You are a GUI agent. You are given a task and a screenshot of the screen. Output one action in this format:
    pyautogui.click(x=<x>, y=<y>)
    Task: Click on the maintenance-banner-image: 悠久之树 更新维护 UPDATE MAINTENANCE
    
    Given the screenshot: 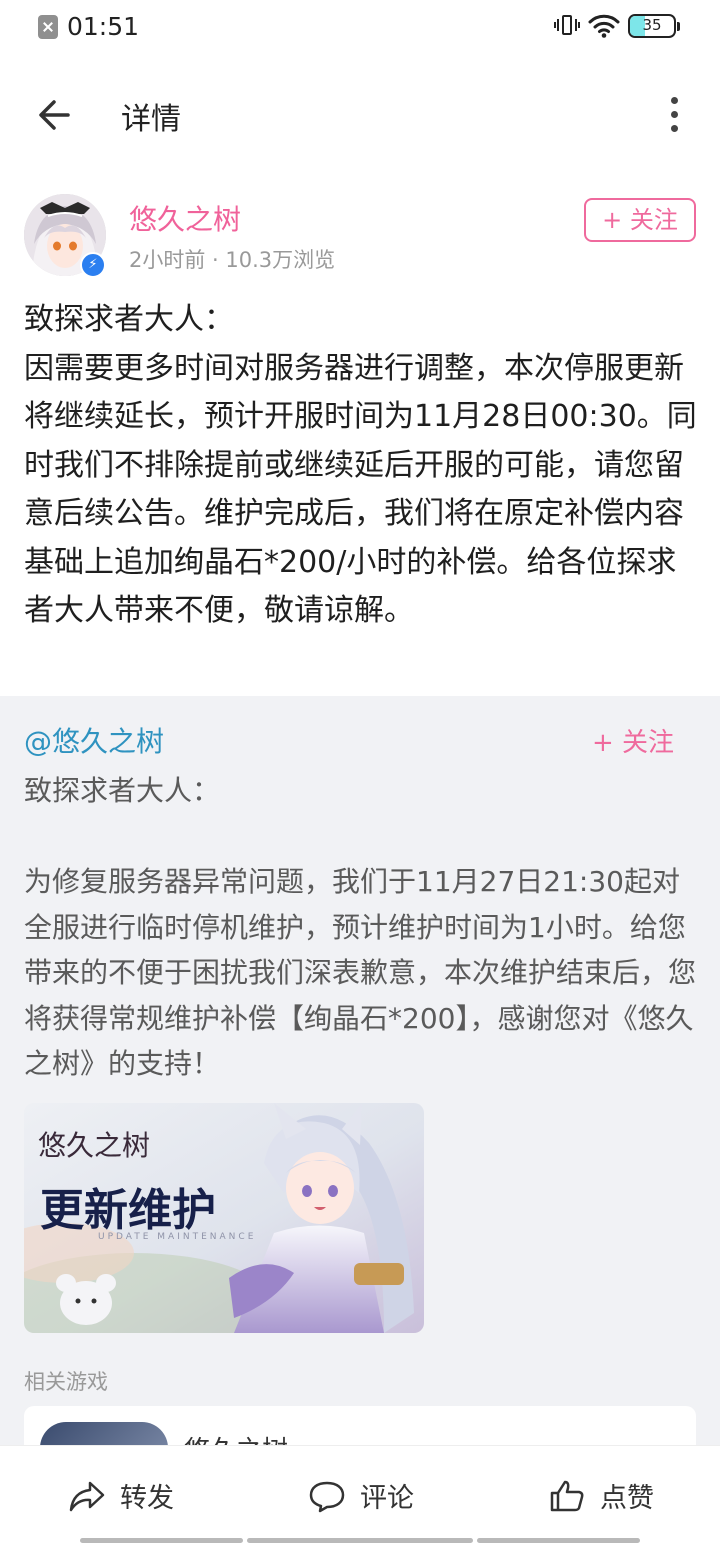 What is the action you would take?
    pyautogui.click(x=224, y=1218)
    